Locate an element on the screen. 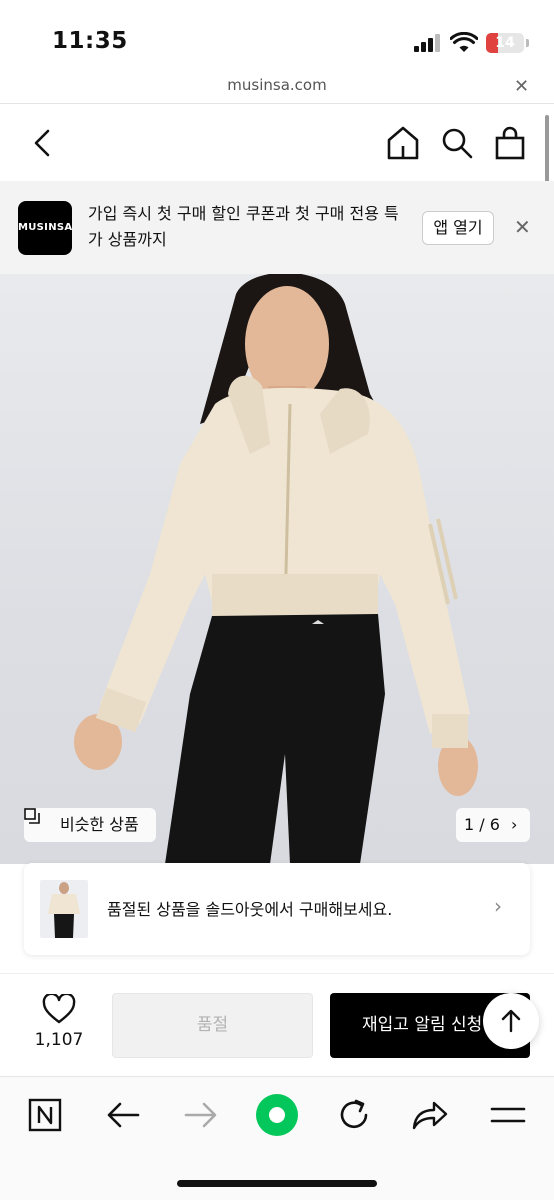  home-indicator is located at coordinates (277, 1183).